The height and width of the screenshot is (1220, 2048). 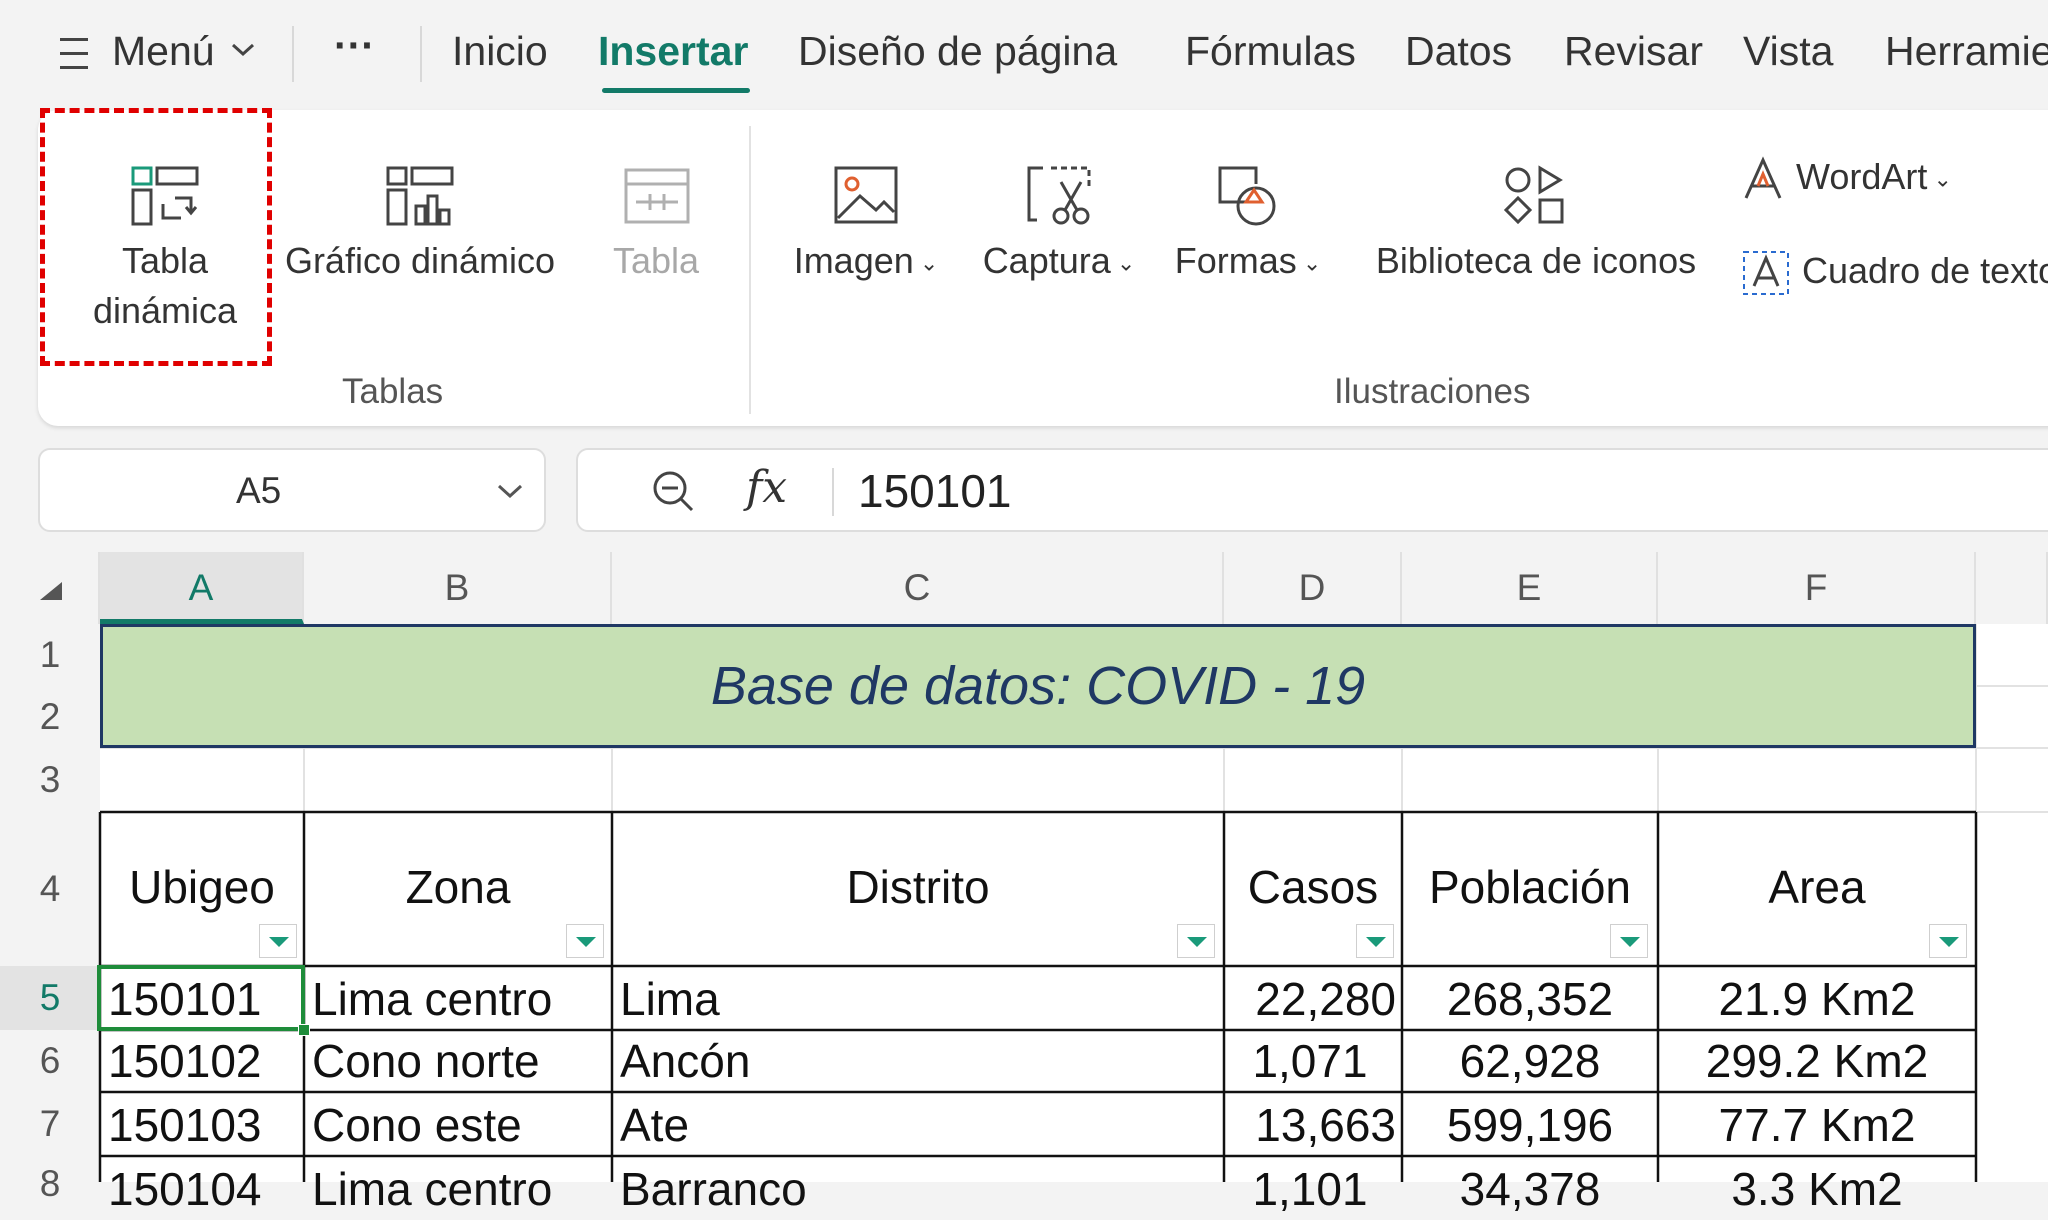 What do you see at coordinates (1270, 51) in the screenshot?
I see `tab-formulas: Fórmulas` at bounding box center [1270, 51].